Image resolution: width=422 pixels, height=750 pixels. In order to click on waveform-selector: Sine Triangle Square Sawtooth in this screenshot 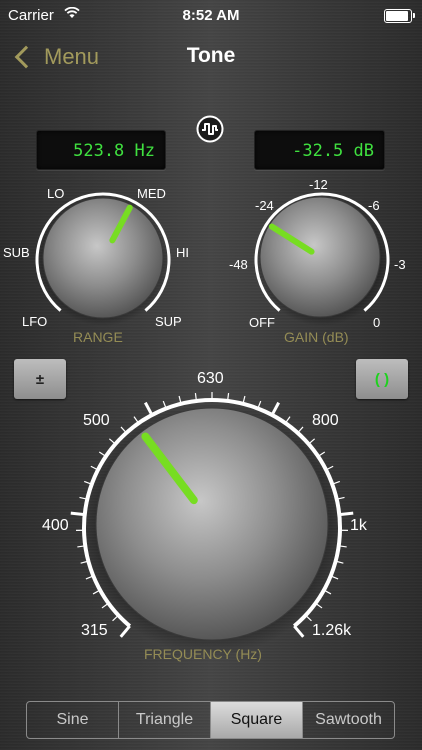, I will do `click(210, 720)`.